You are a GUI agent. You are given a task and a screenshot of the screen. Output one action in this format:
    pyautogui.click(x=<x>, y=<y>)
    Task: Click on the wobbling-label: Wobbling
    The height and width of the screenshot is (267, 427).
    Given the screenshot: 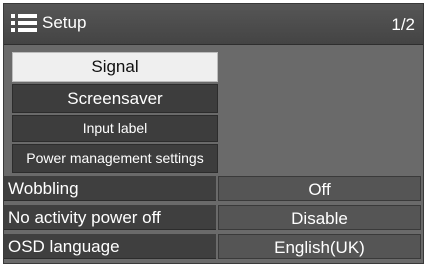 What is the action you would take?
    pyautogui.click(x=110, y=188)
    